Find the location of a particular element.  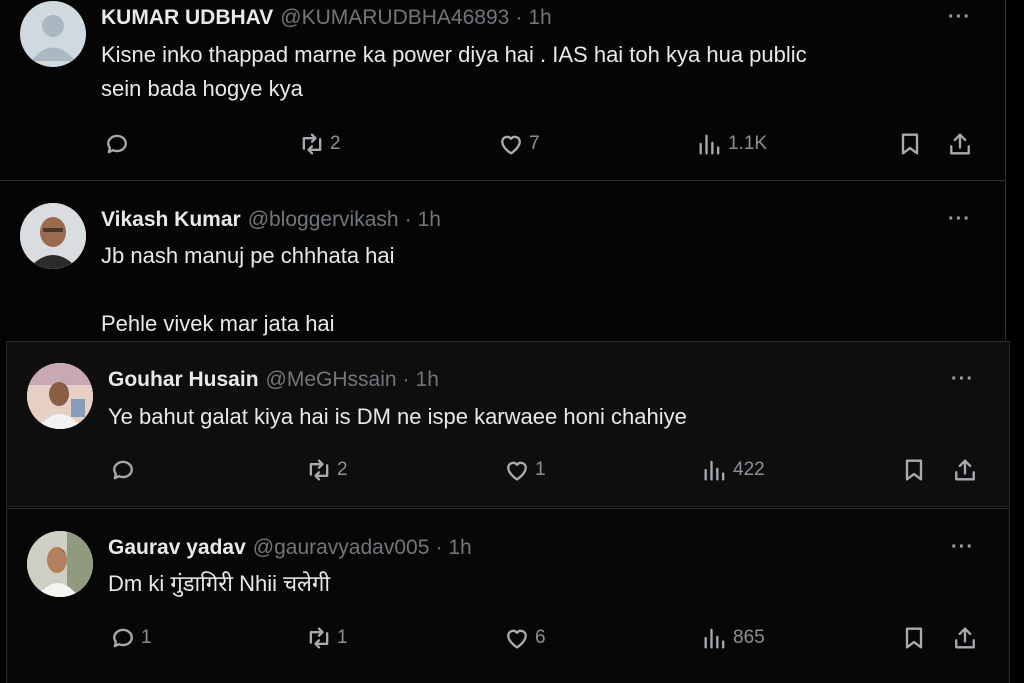

like-count: 1 is located at coordinates (540, 469).